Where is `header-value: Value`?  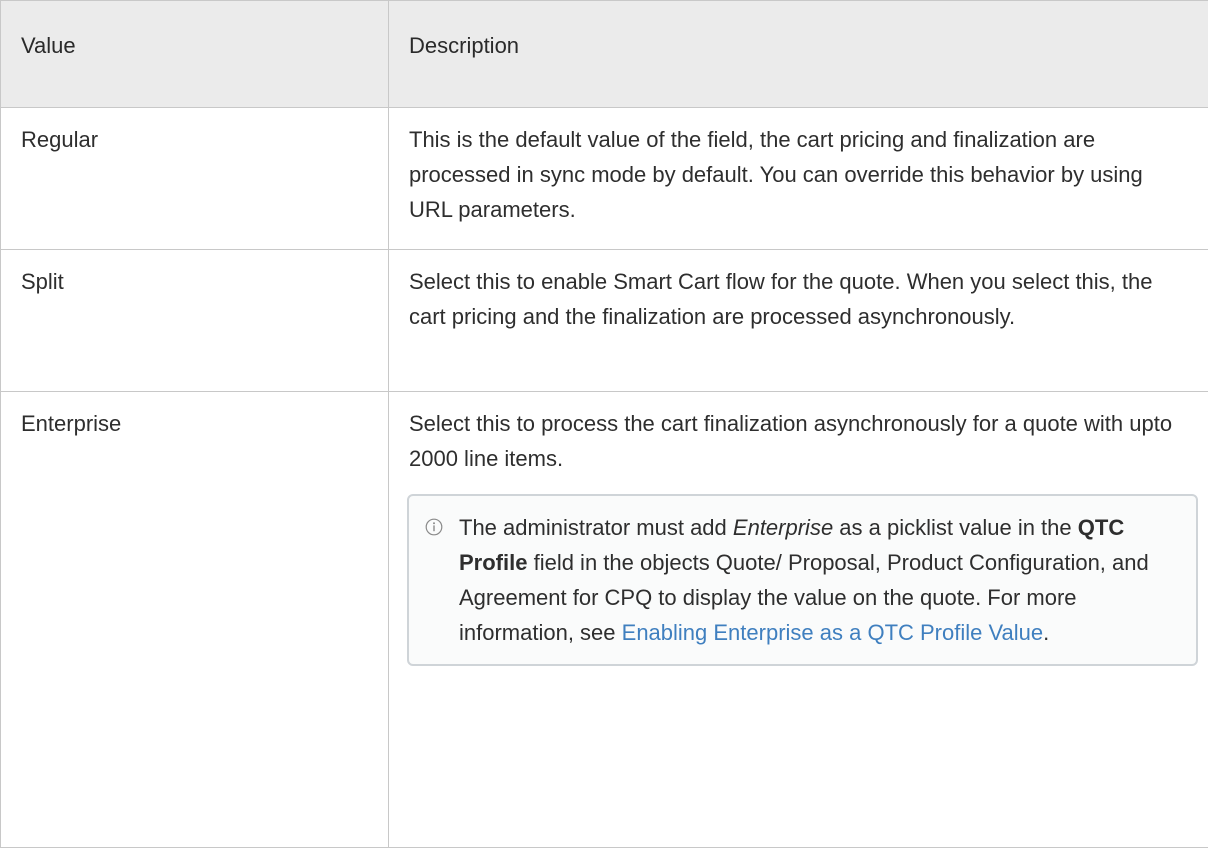
header-value: Value is located at coordinates (194, 54).